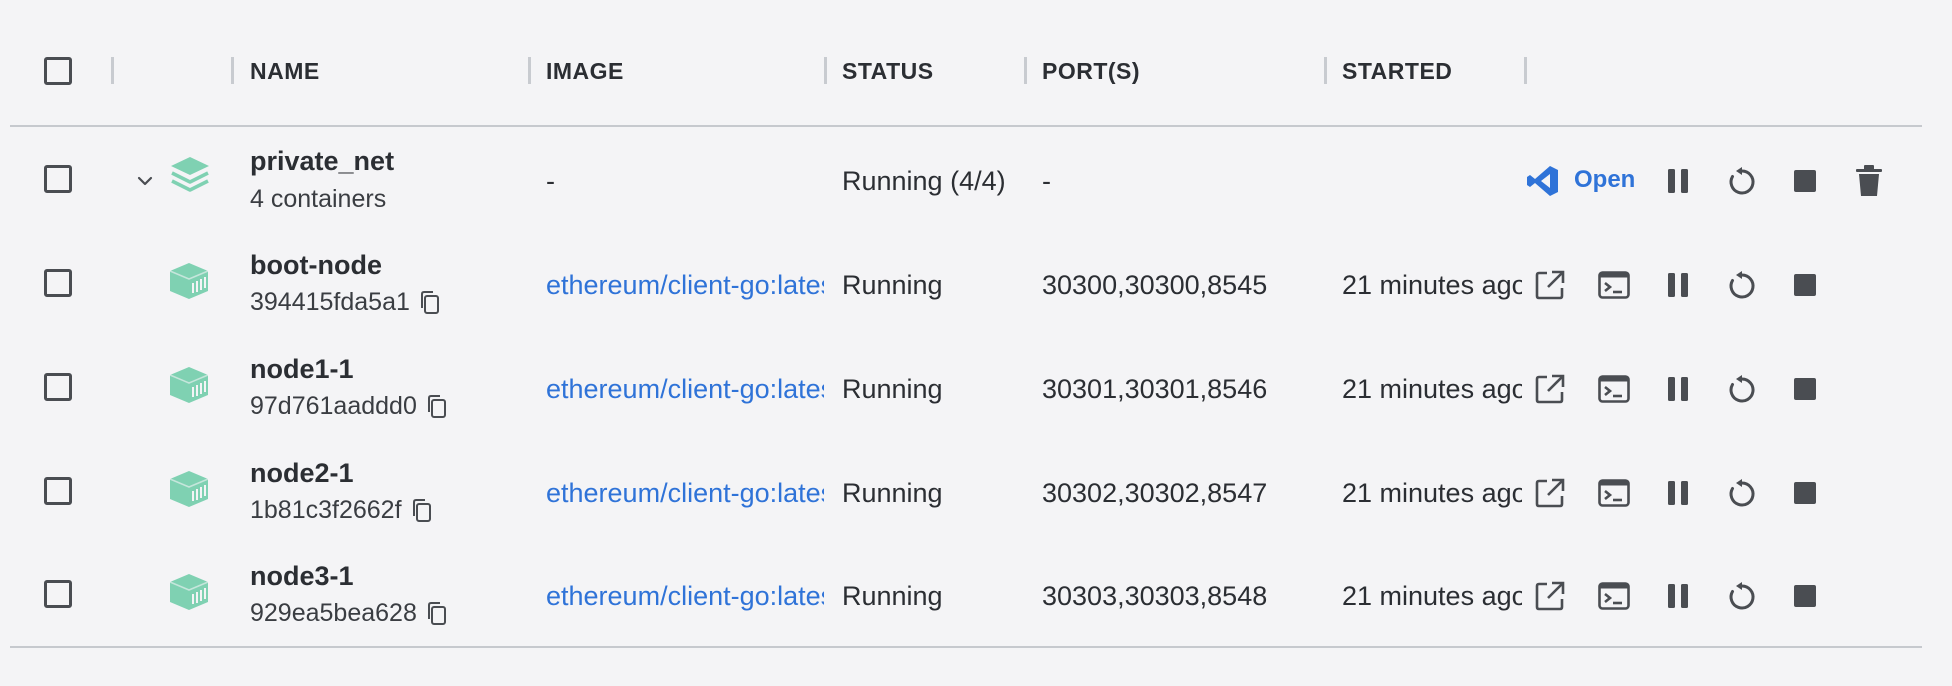 This screenshot has width=1952, height=686. What do you see at coordinates (348, 613) in the screenshot?
I see `container-id-group: 929ea5bea628` at bounding box center [348, 613].